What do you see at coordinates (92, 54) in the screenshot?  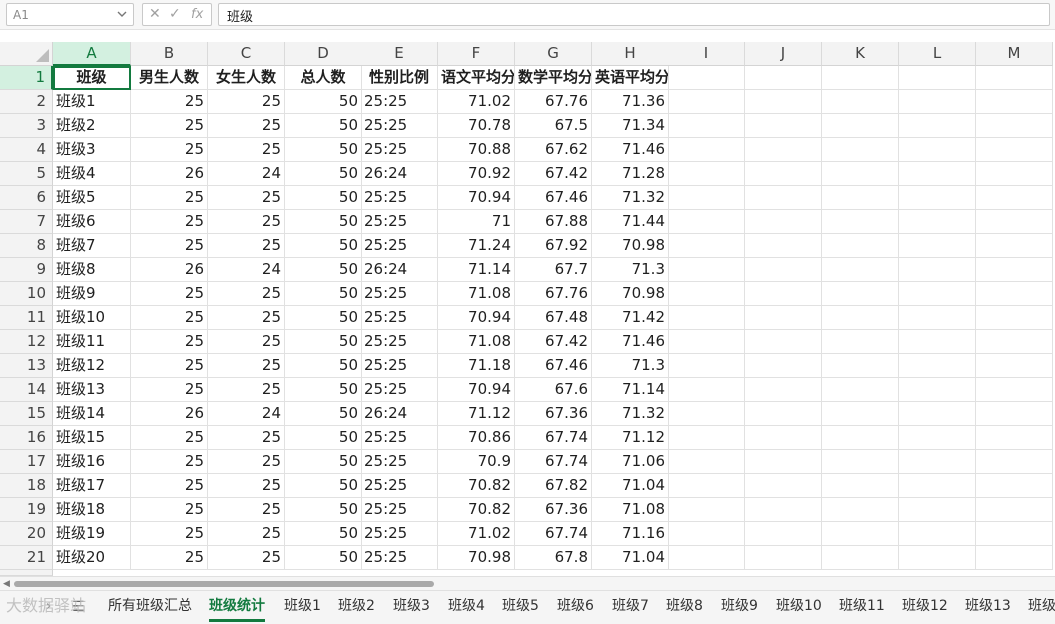 I see `column-header-a: A` at bounding box center [92, 54].